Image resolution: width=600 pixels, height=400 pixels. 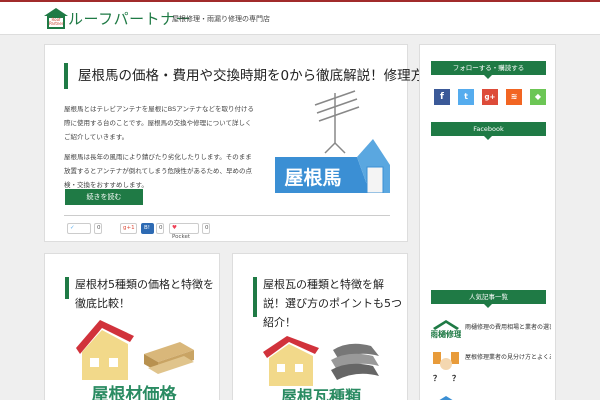 I want to click on gplus-label: +1, so click(x=130, y=228).